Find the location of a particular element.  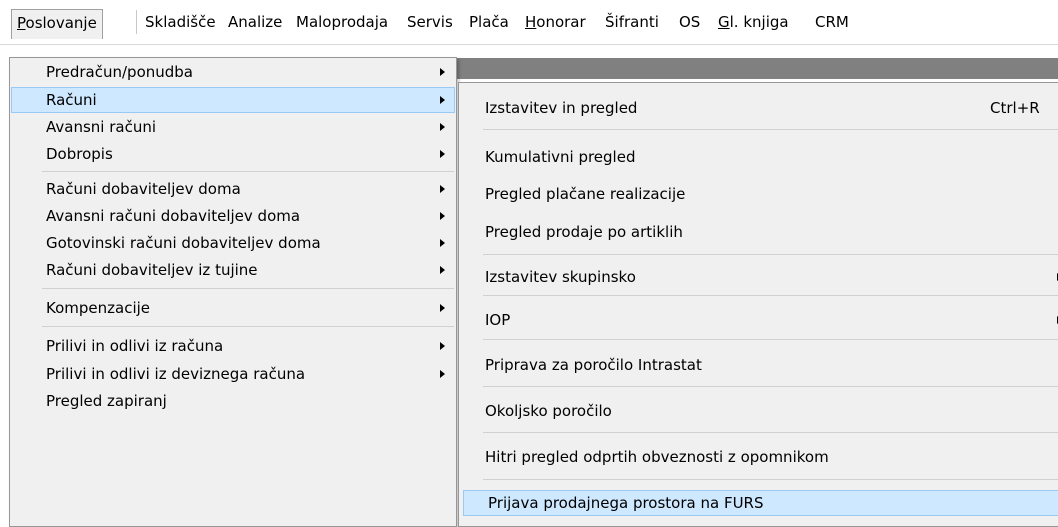

menu-item-label: Prijava prodajnega prostora na FURS is located at coordinates (626, 503).